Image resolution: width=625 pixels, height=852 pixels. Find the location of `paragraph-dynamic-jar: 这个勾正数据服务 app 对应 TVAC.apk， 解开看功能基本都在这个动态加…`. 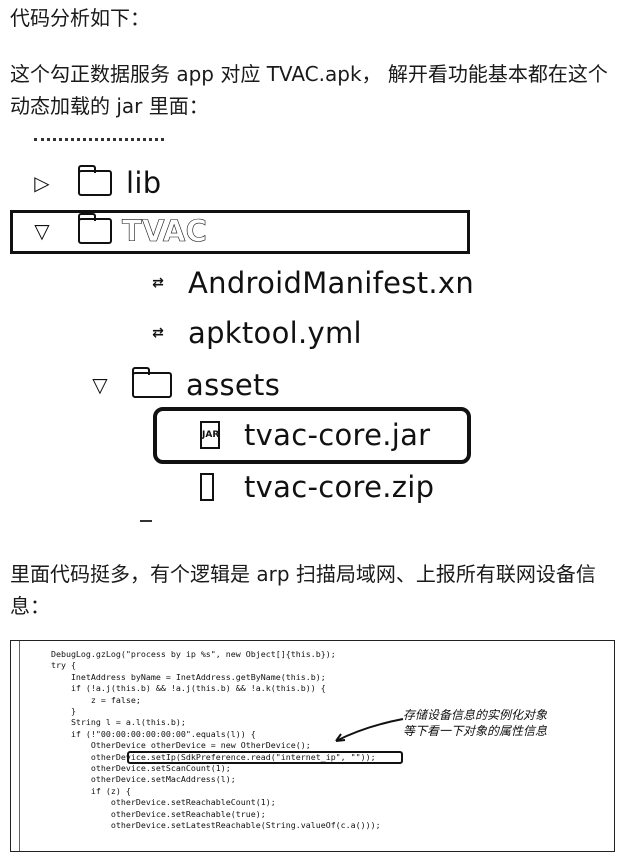

paragraph-dynamic-jar: 这个勾正数据服务 app 对应 TVAC.apk， 解开看功能基本都在这个动态加… is located at coordinates (309, 90).